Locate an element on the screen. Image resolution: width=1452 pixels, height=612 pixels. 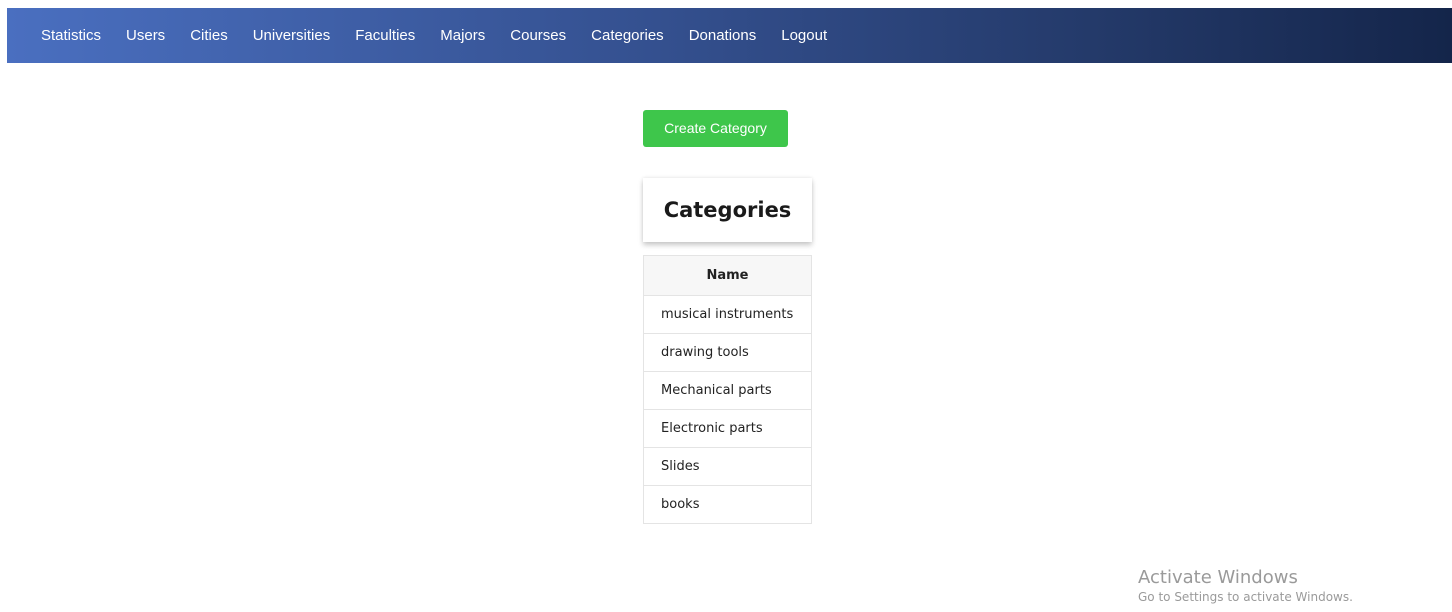
table-cell-name: drawing tools is located at coordinates (727, 352).